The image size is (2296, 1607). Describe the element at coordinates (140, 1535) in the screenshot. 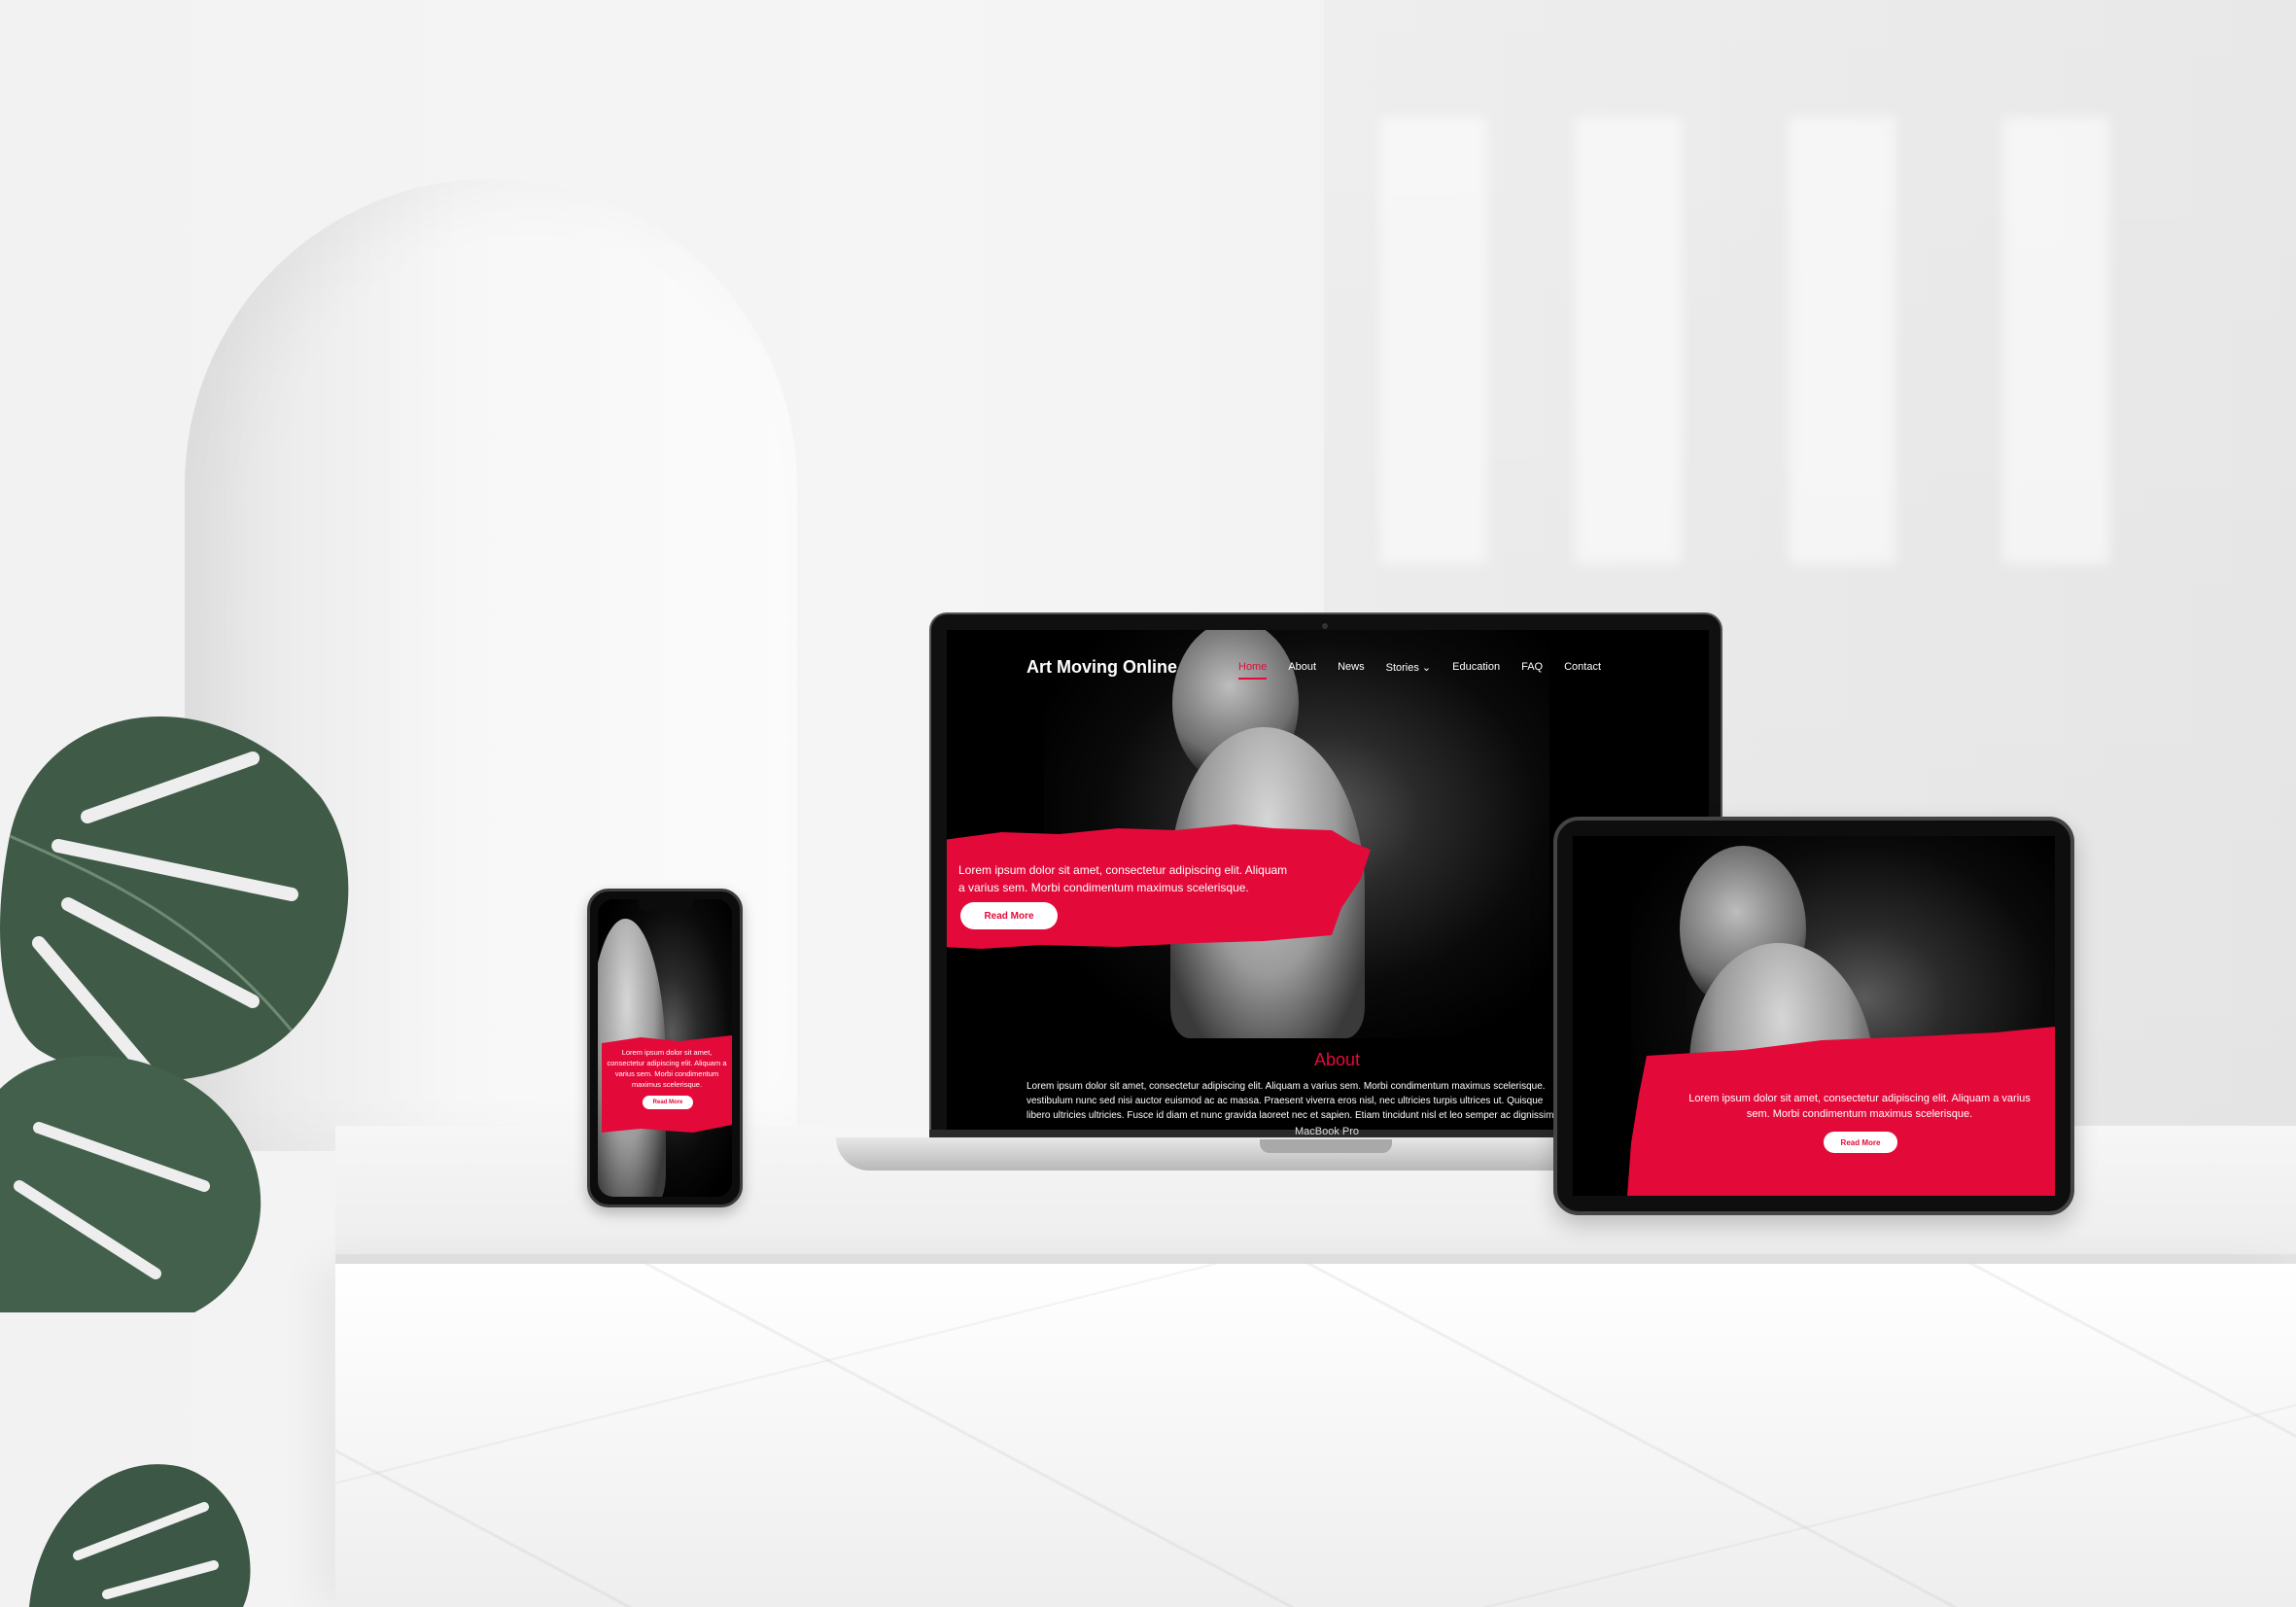

I see `monstera-leaf-bottom` at that location.